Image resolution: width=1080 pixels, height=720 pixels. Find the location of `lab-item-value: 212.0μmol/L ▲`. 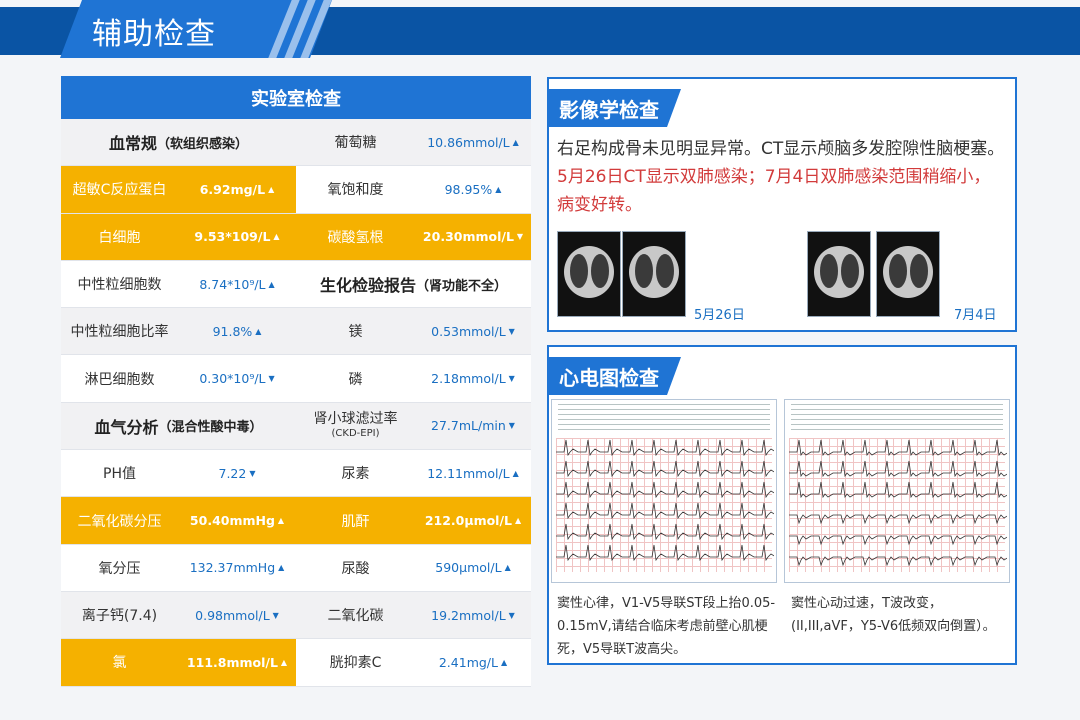

lab-item-value: 212.0μmol/L ▲ is located at coordinates (473, 520).